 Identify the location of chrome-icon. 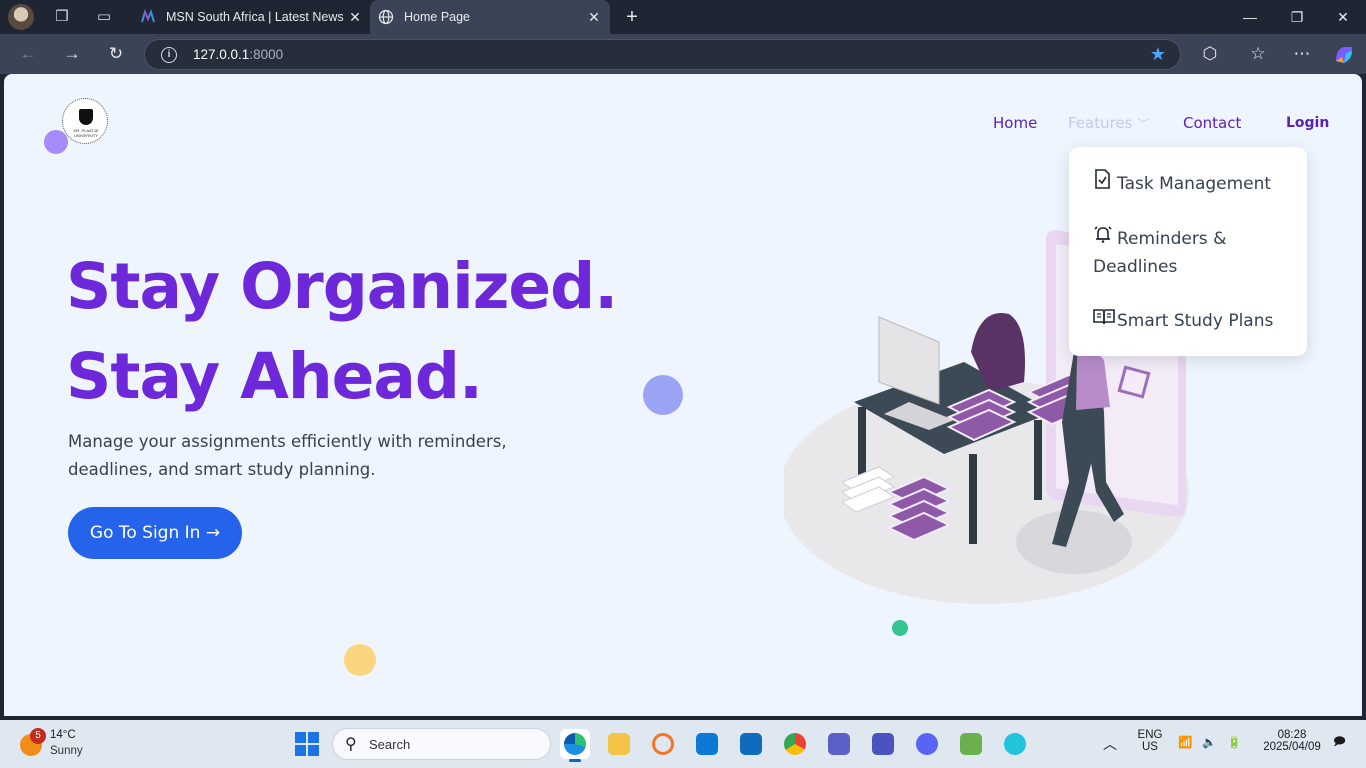
(795, 744).